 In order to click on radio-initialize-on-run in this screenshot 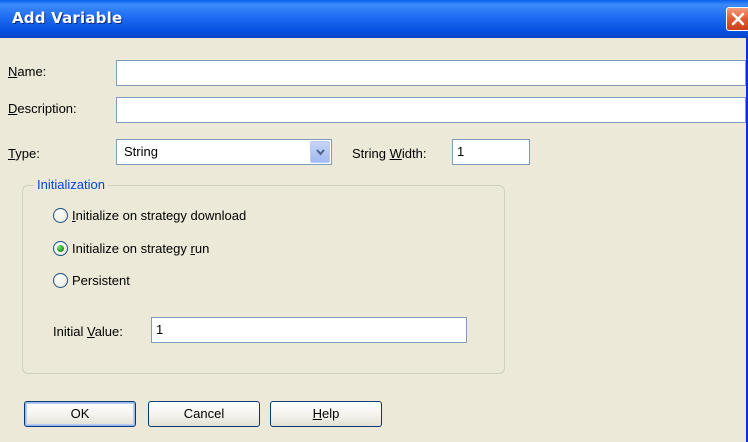, I will do `click(60, 248)`.